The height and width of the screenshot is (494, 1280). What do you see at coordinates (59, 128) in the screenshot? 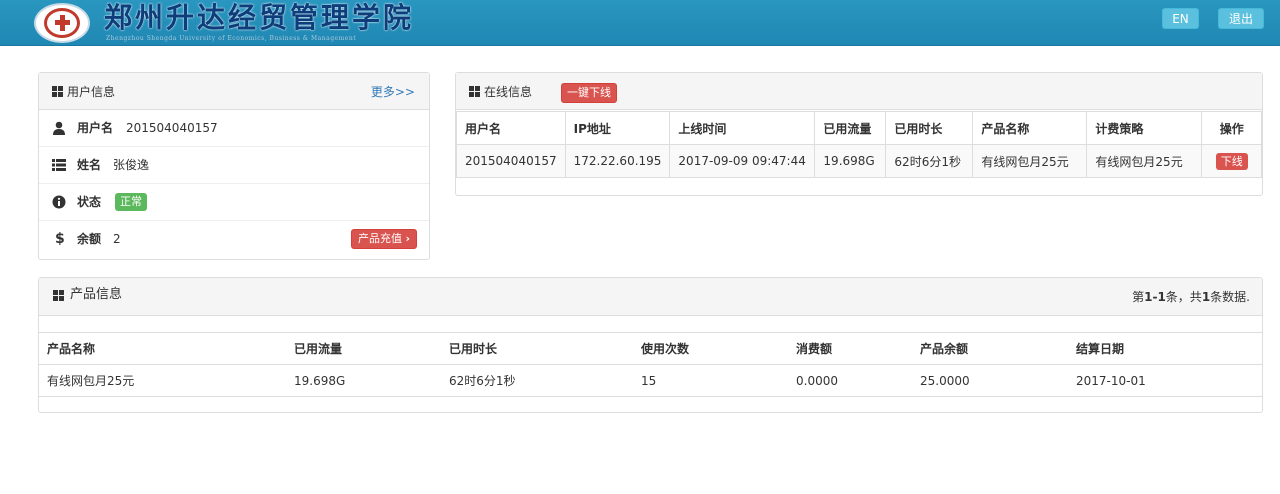
I see `user-icon` at bounding box center [59, 128].